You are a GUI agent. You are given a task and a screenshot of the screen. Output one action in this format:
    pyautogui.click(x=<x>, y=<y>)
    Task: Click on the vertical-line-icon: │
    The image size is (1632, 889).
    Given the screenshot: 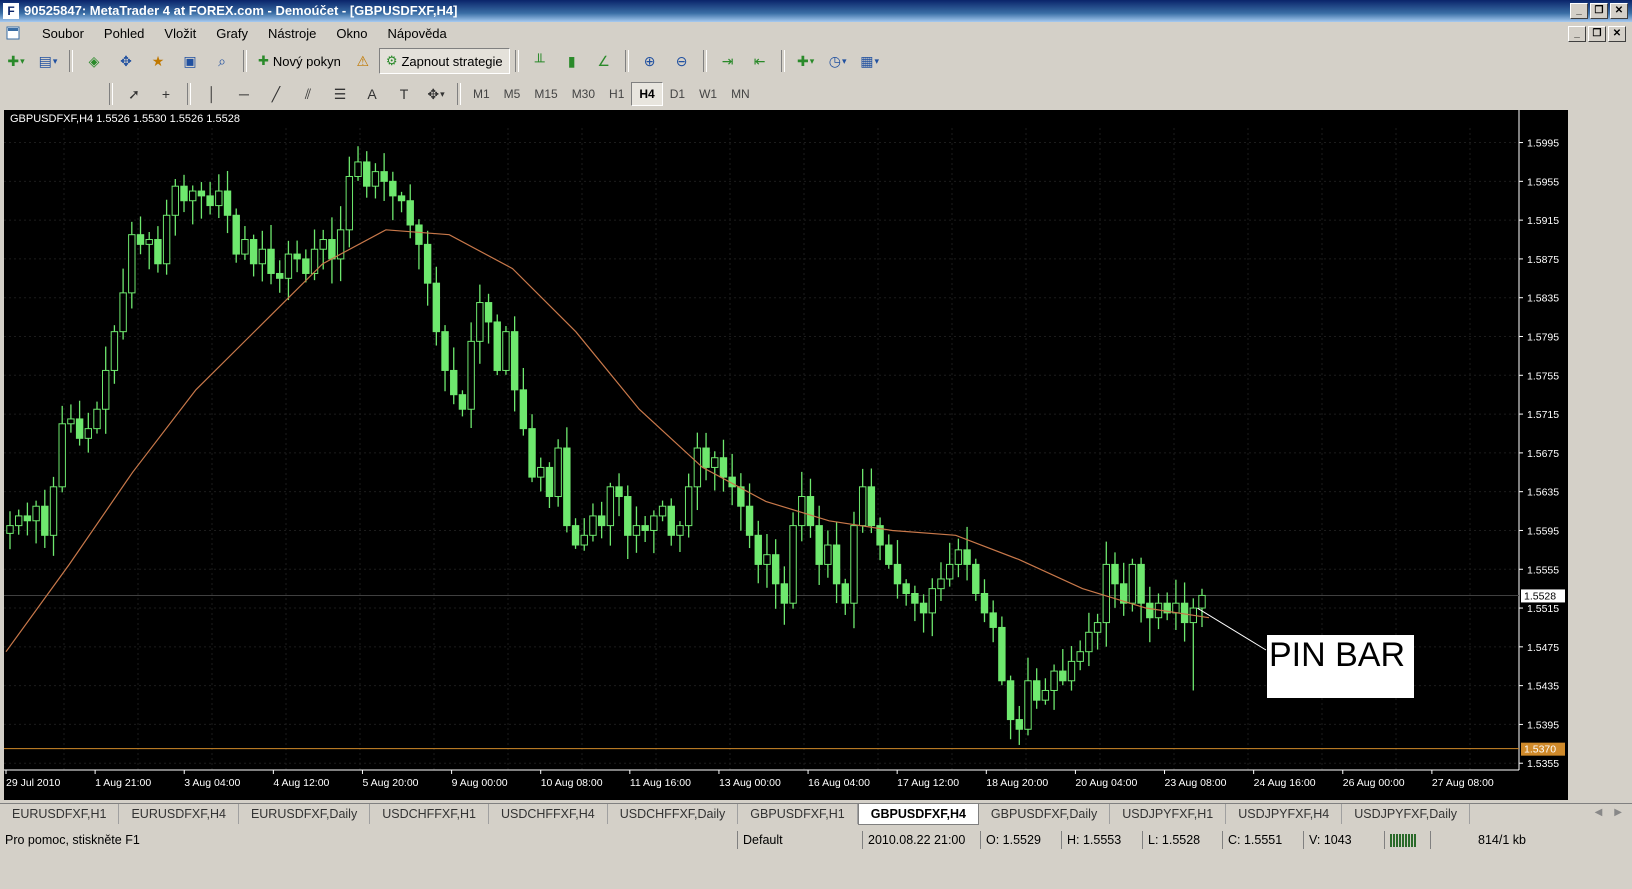 What is the action you would take?
    pyautogui.click(x=212, y=94)
    